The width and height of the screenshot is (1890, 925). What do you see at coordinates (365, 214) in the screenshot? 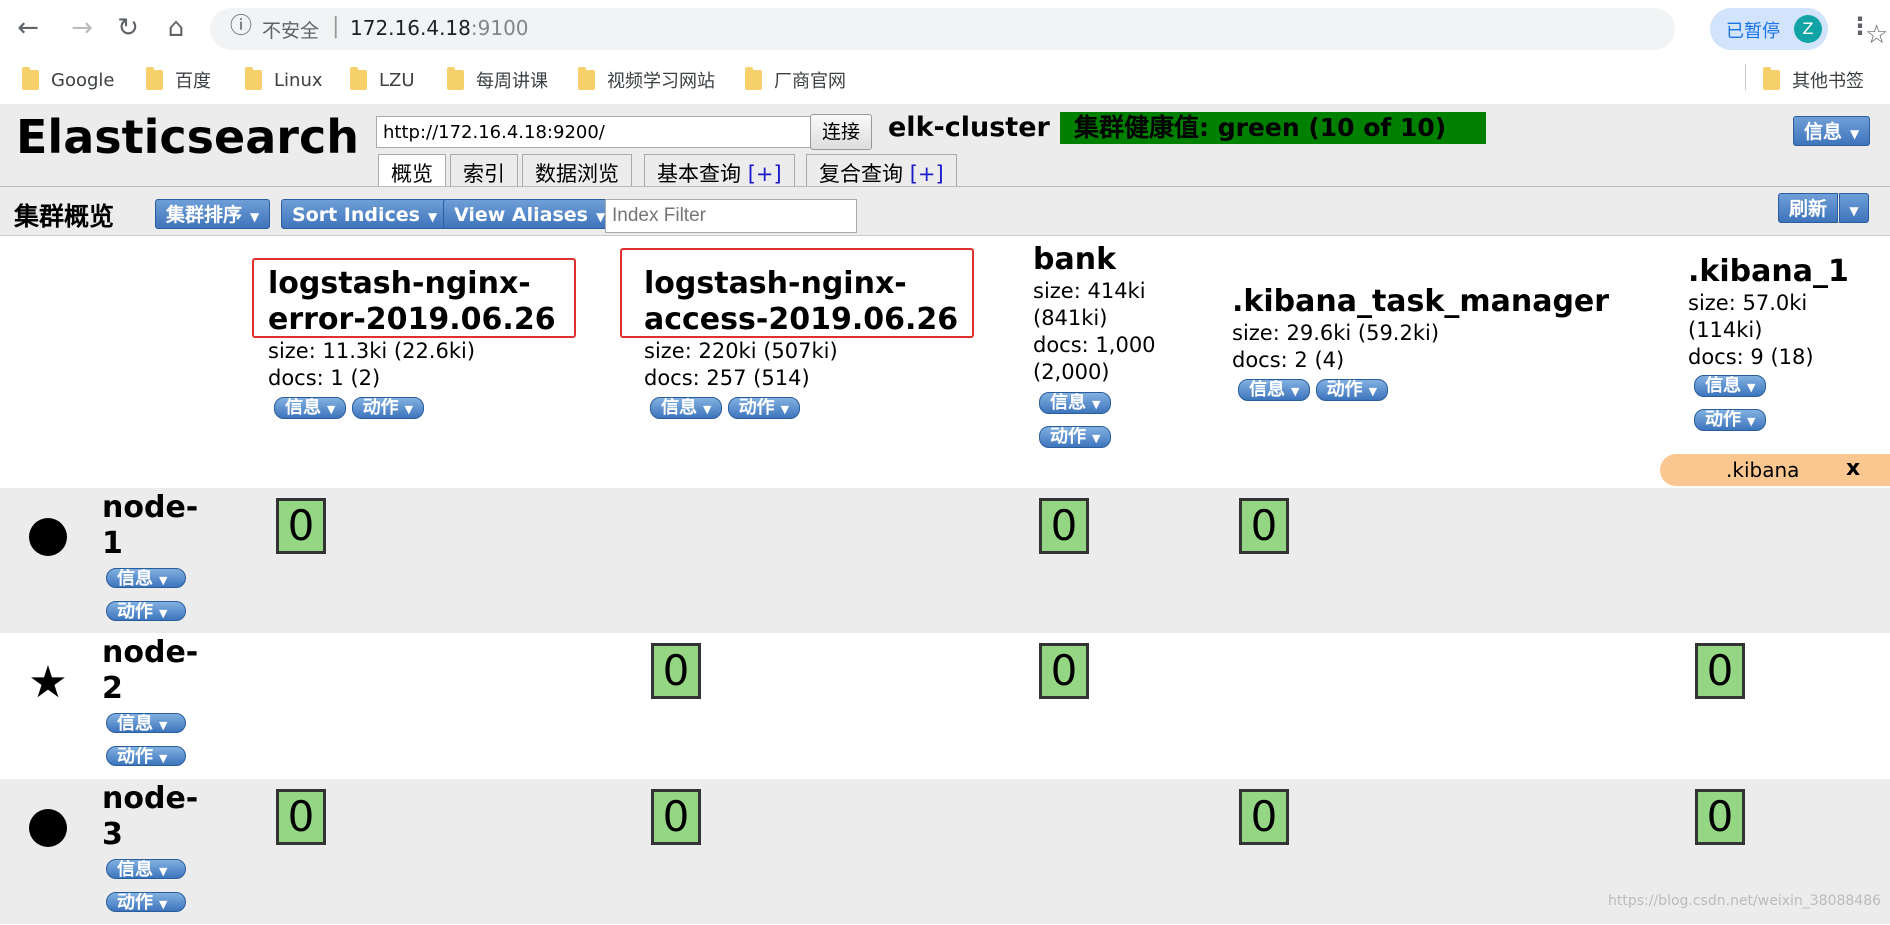
I see `sort-indices-button: Sort Indices ▼` at bounding box center [365, 214].